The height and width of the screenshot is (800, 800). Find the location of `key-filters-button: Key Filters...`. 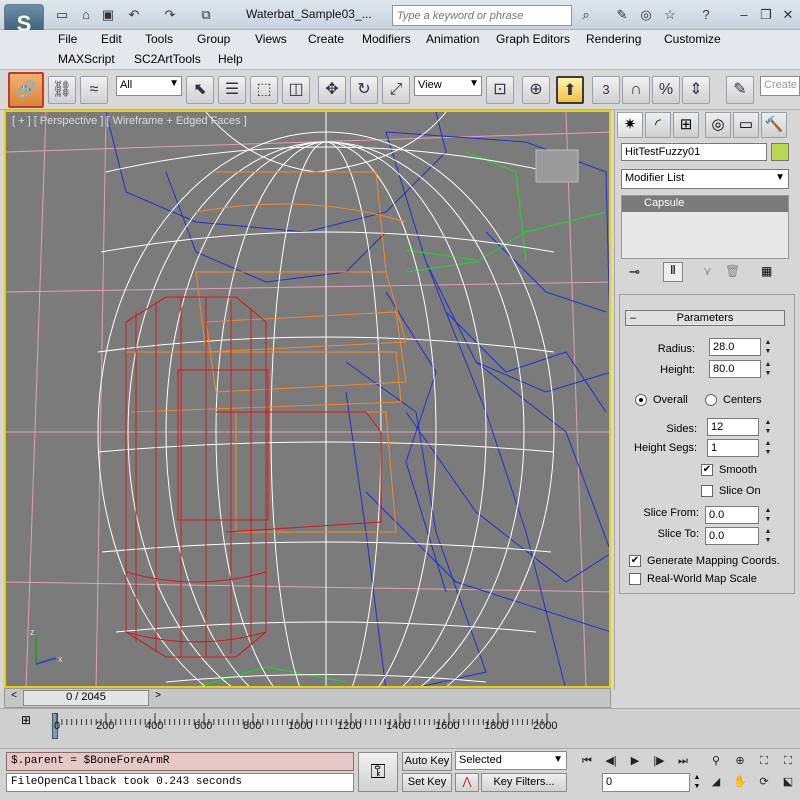

key-filters-button: Key Filters... is located at coordinates (524, 782).